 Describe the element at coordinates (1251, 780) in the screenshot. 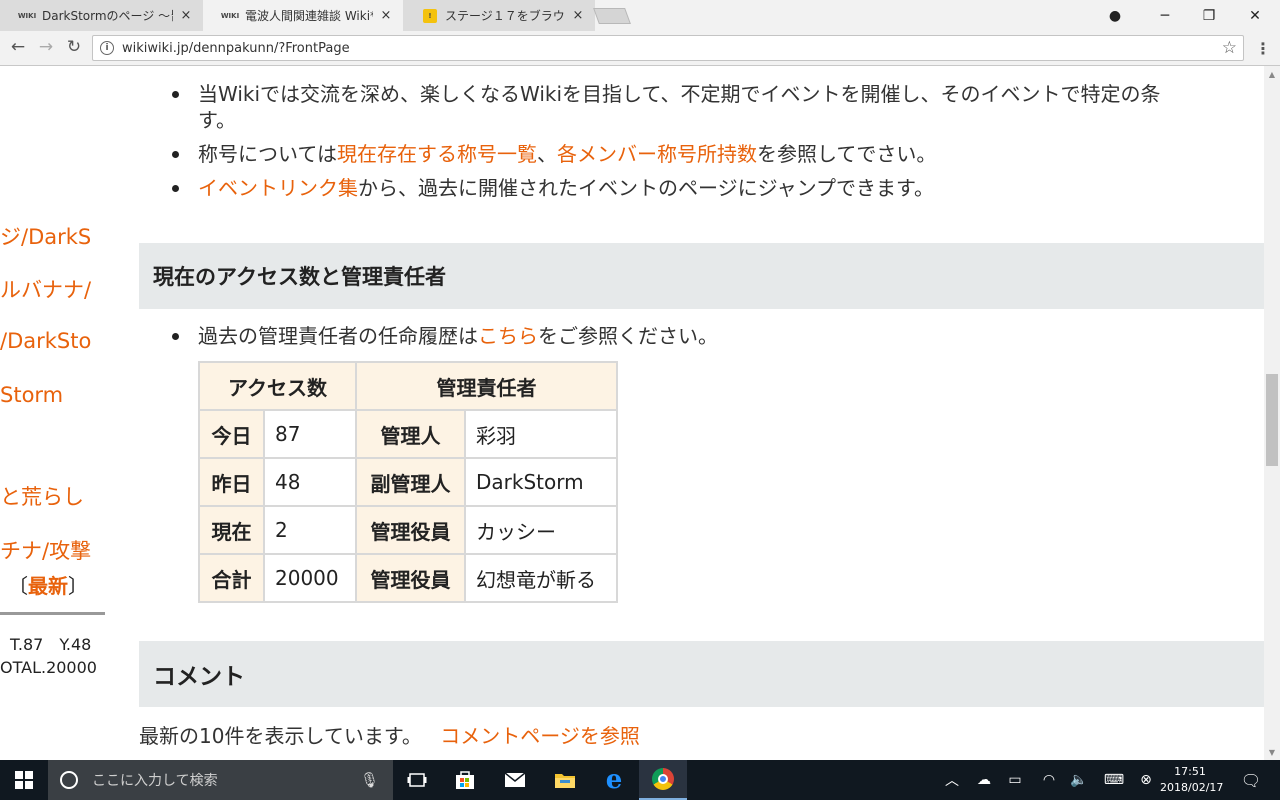

I see `notification-center-icon: 🗨` at that location.